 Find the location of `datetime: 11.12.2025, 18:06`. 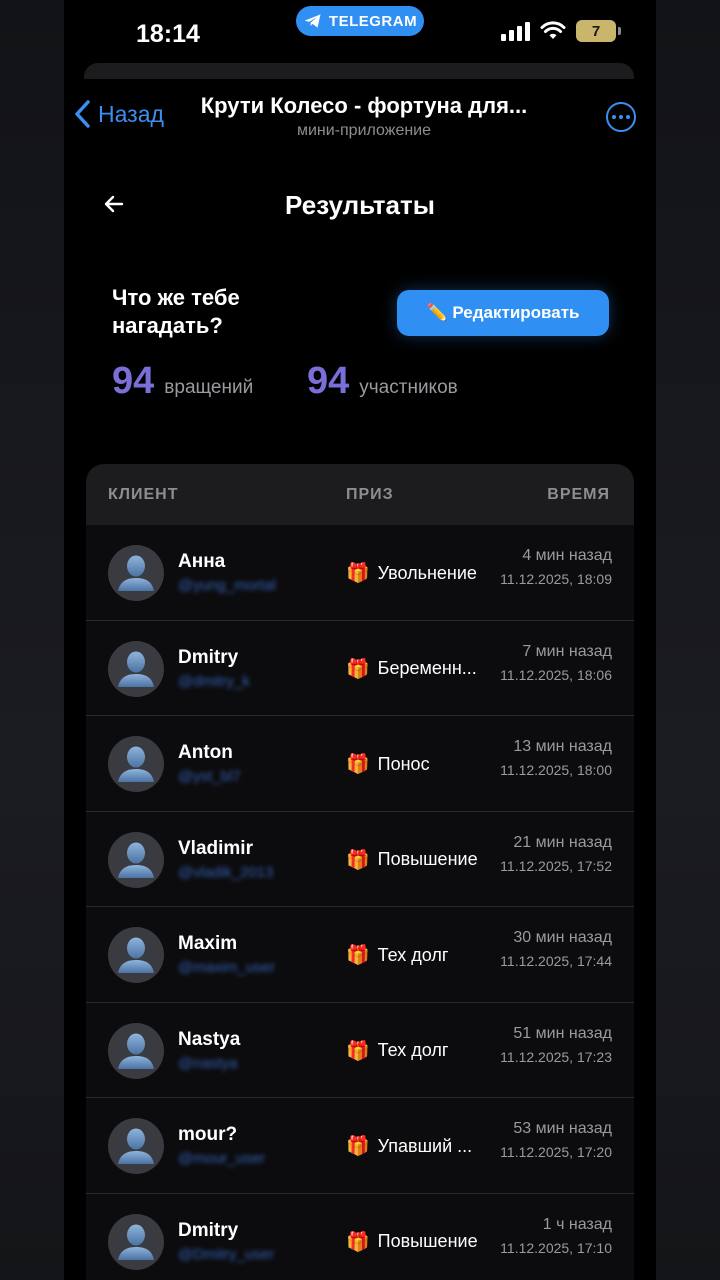

datetime: 11.12.2025, 18:06 is located at coordinates (556, 674).